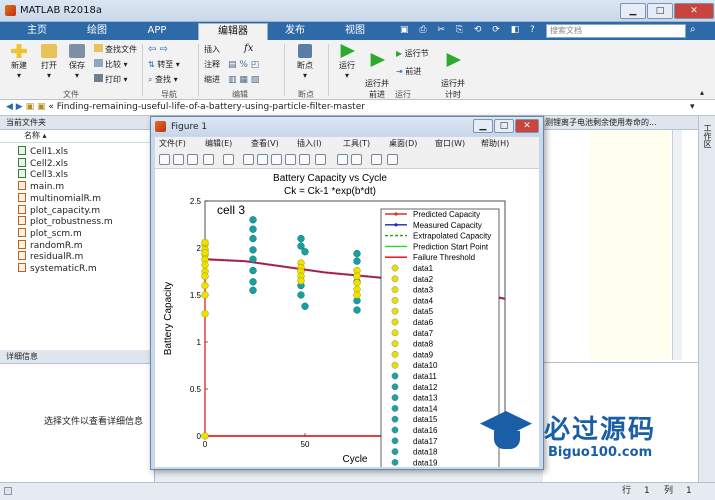 The image size is (715, 500). I want to click on pan-icon, so click(276, 159).